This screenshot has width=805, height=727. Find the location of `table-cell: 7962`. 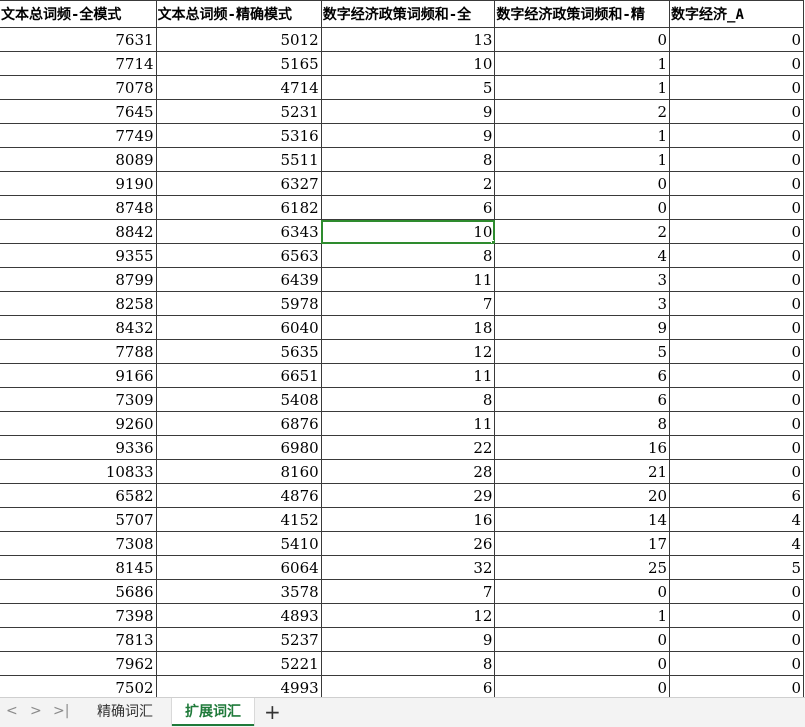

table-cell: 7962 is located at coordinates (78, 663).